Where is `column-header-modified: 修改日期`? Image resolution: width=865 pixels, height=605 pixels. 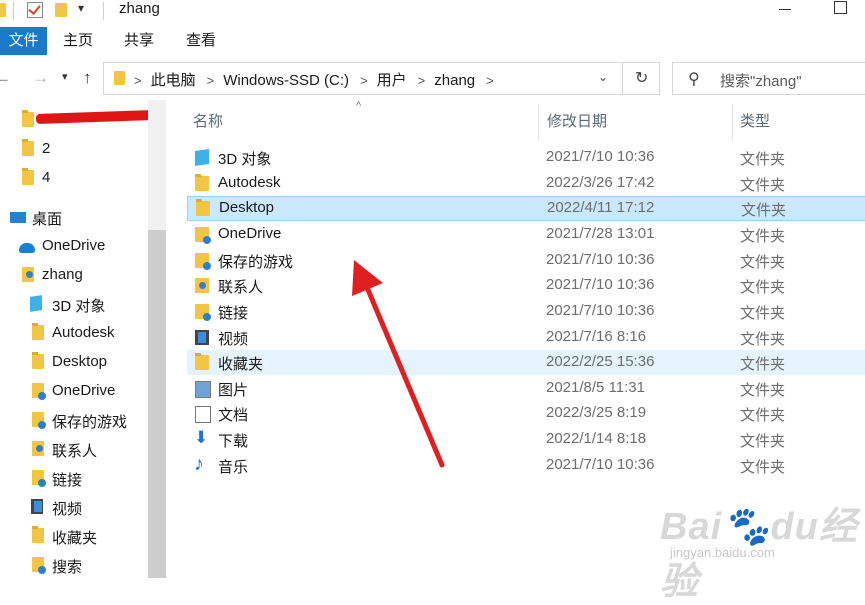 column-header-modified: 修改日期 is located at coordinates (639, 122).